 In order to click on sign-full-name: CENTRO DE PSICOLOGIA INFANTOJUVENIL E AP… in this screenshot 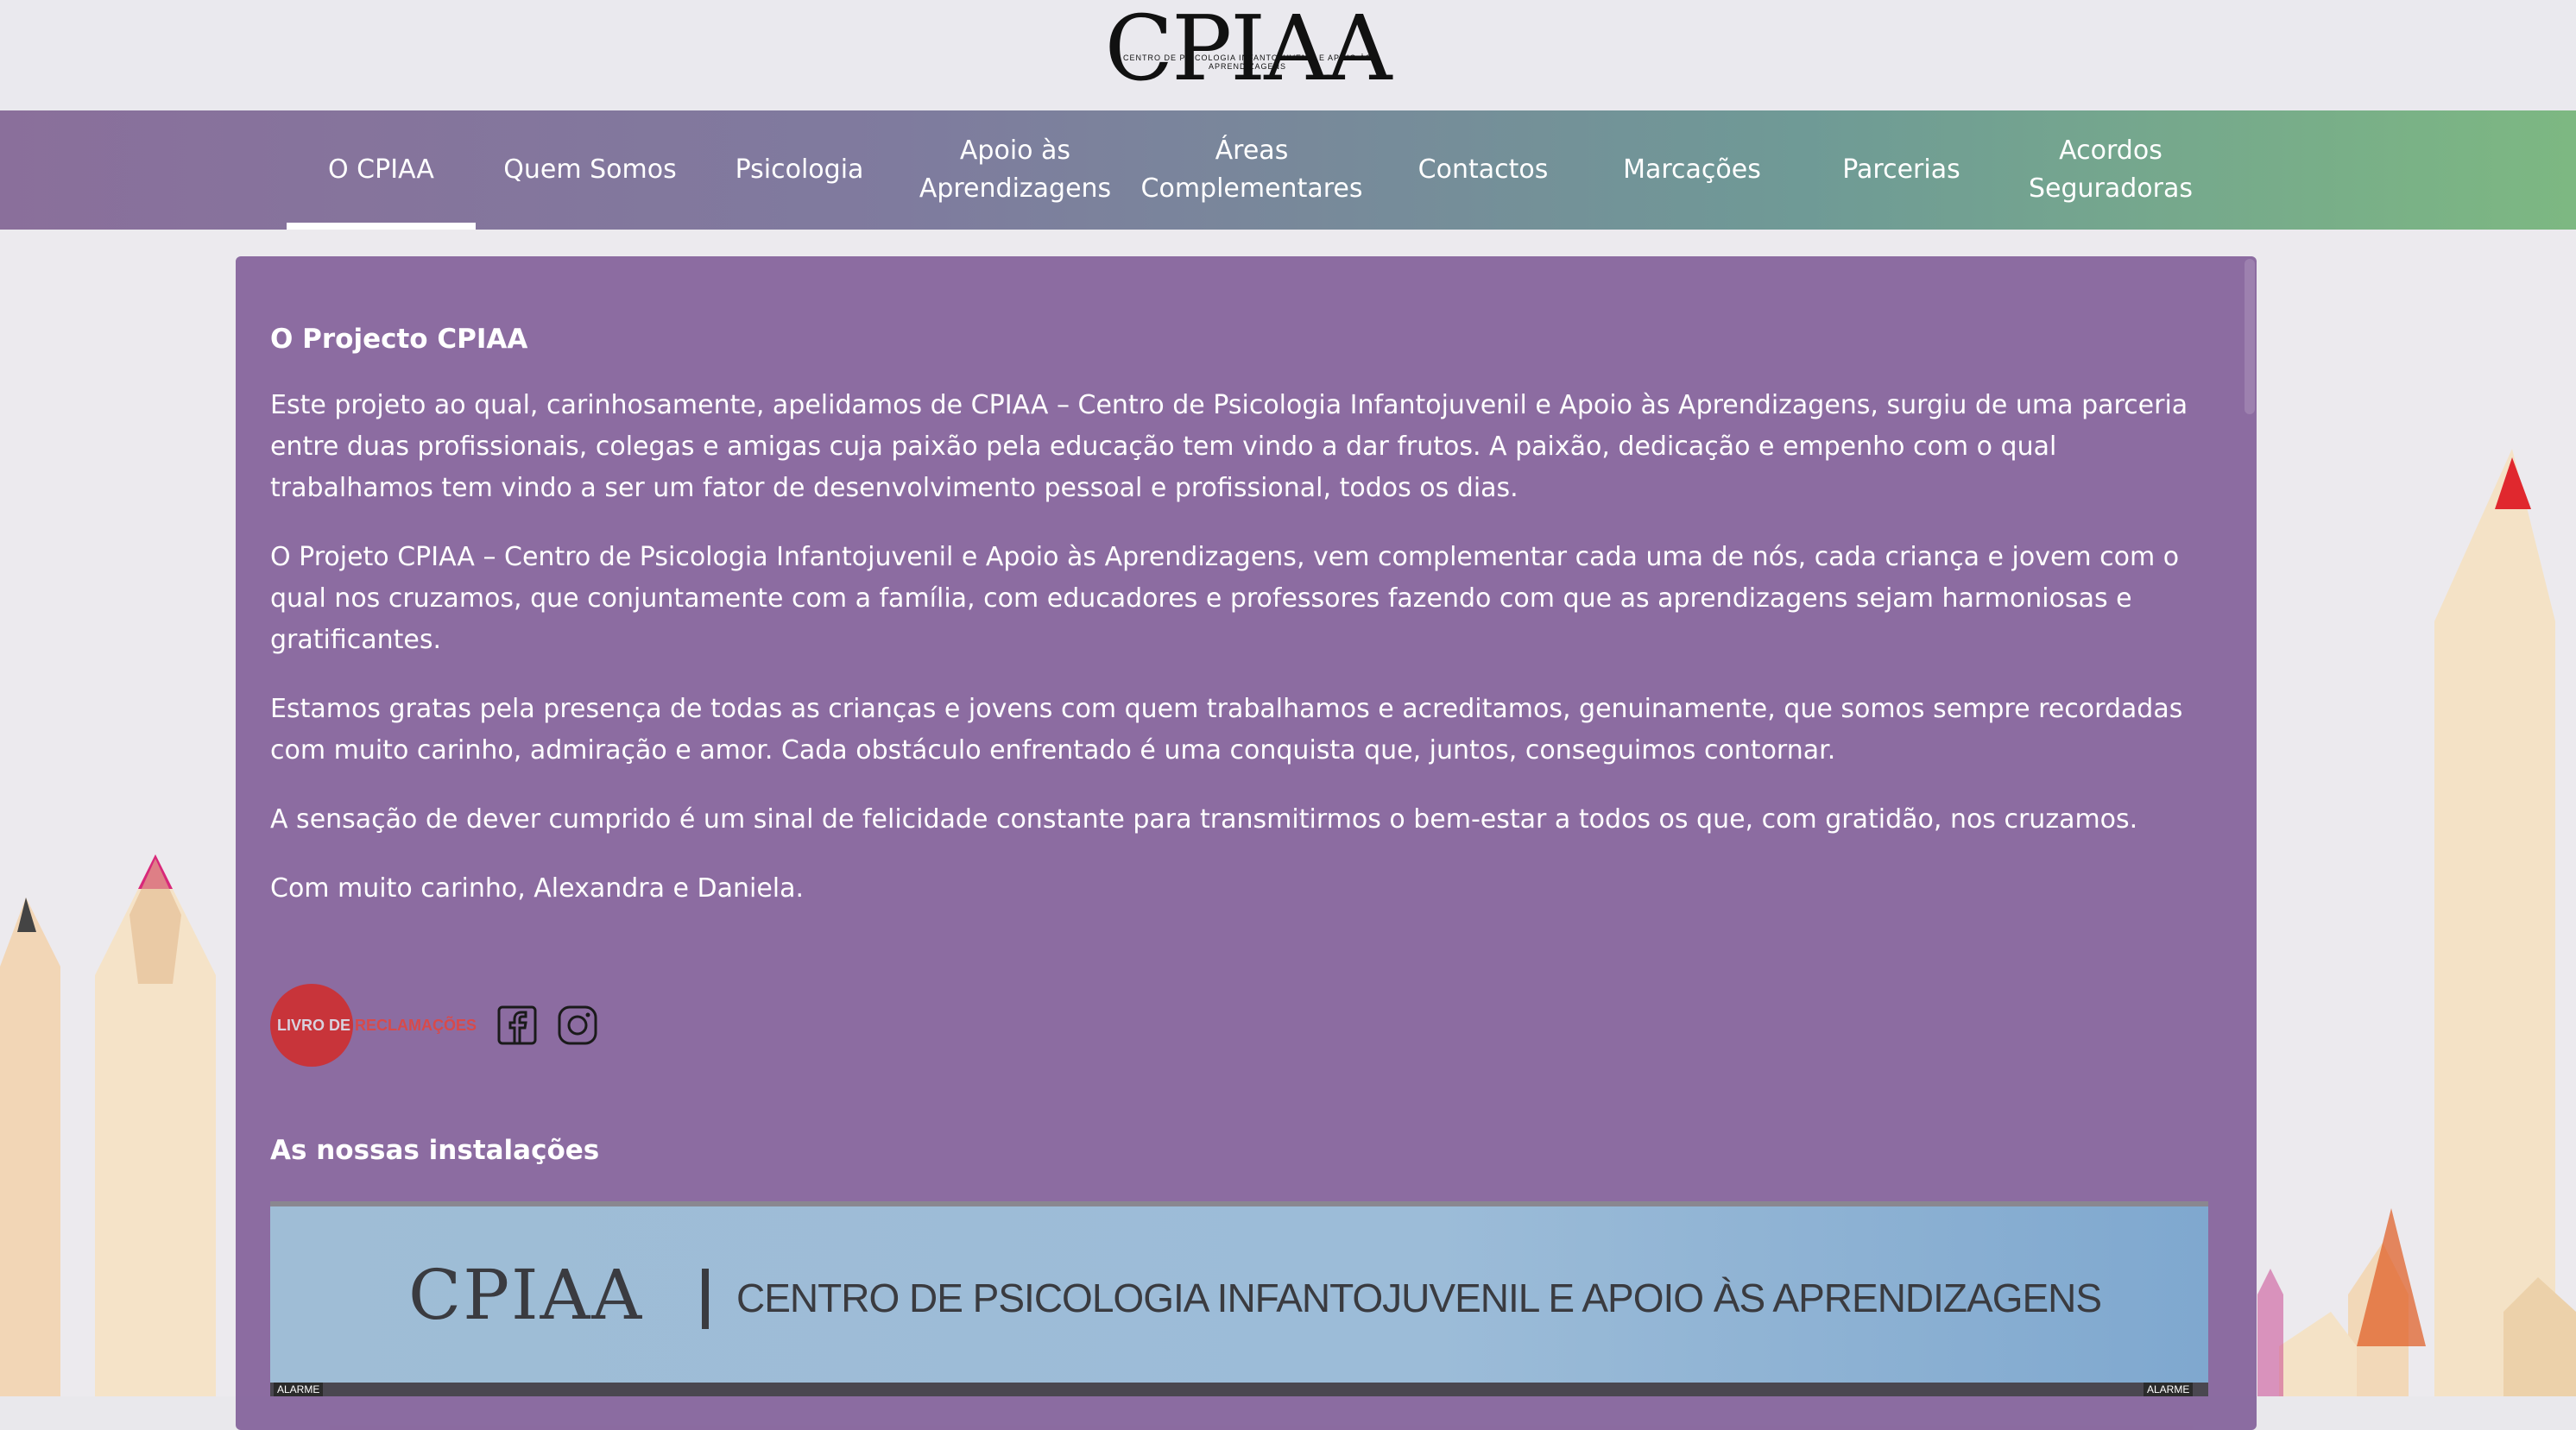, I will do `click(1419, 1298)`.